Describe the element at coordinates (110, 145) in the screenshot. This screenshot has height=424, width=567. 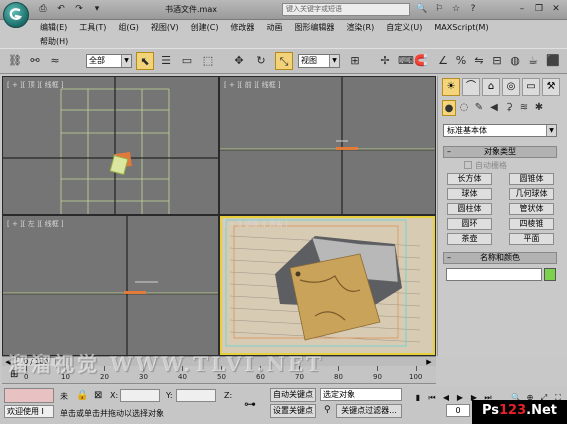
I see `viewport-top: [ + ][ 顶 ][ 线框 ]` at that location.